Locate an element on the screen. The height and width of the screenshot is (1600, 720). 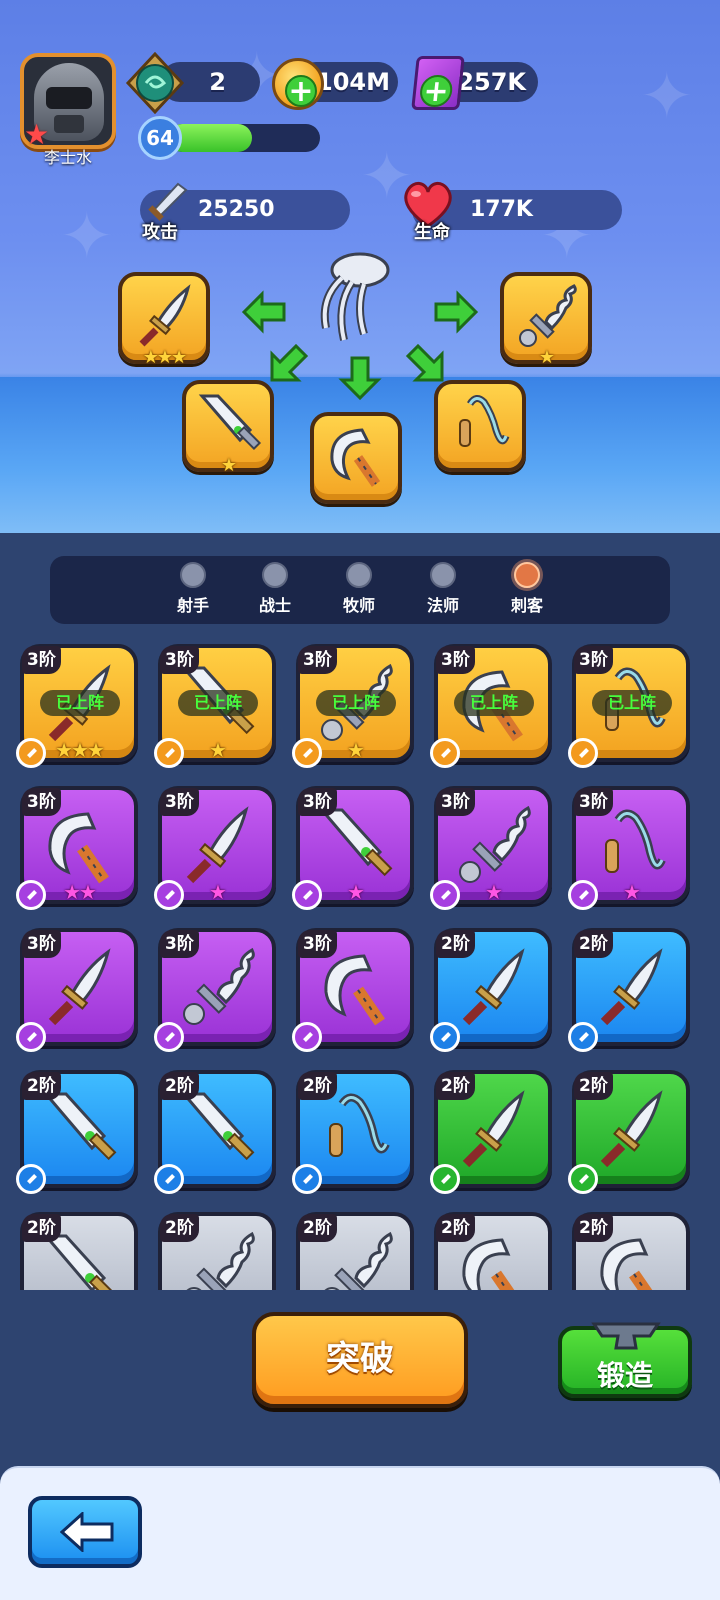
broad-sword-icon is located at coordinates (230, 422).